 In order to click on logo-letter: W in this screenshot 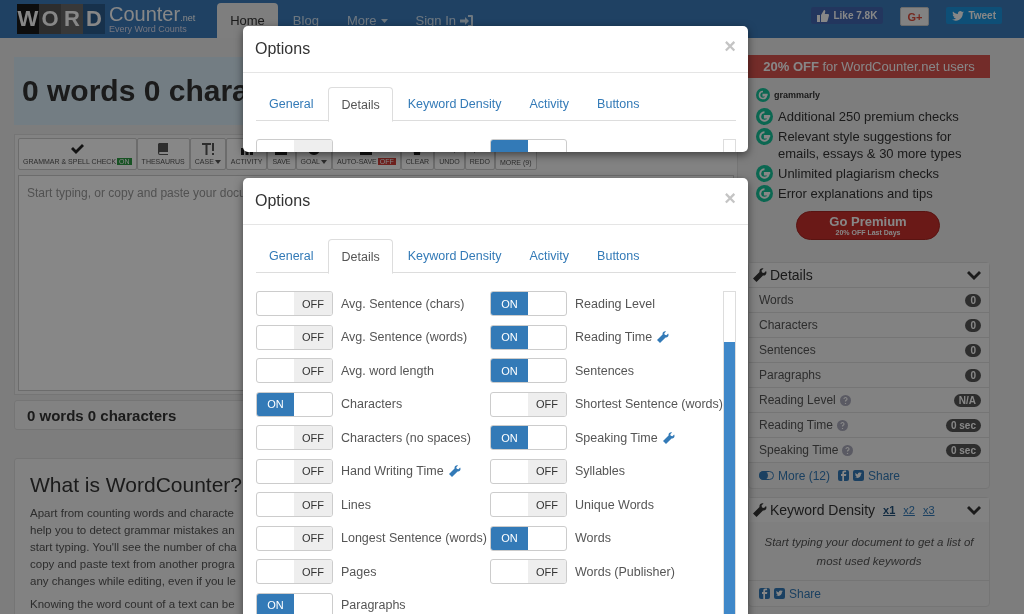, I will do `click(28, 19)`.